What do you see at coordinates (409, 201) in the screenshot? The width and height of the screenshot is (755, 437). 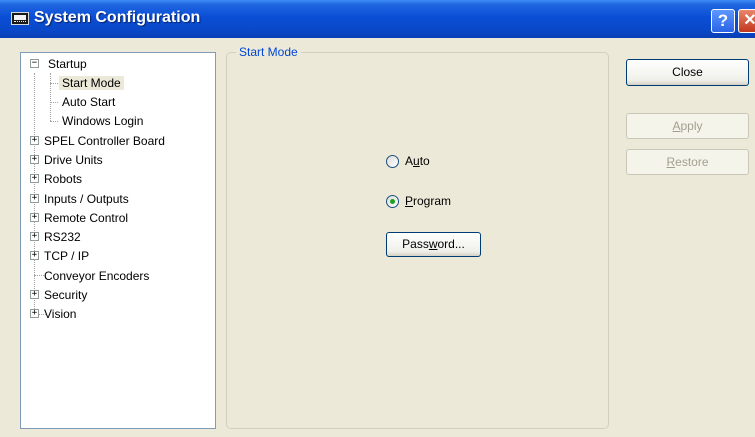 I see `label-part: P` at bounding box center [409, 201].